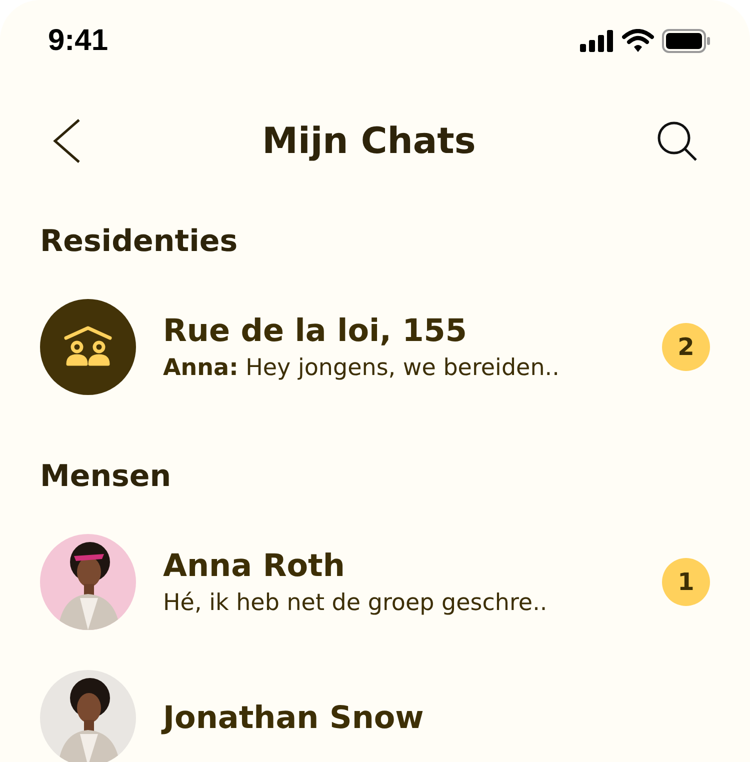 This screenshot has height=762, width=750. Describe the element at coordinates (139, 242) in the screenshot. I see `section-title: Residenties` at that location.